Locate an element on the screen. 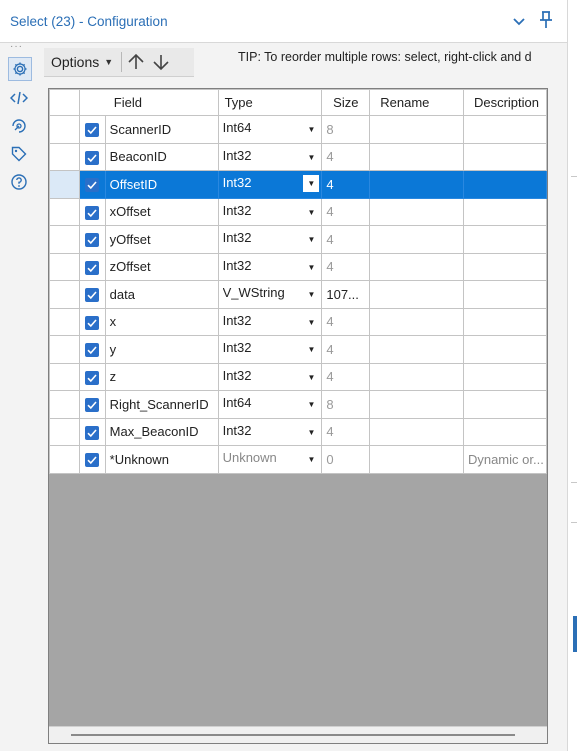 The width and height of the screenshot is (577, 751). column-header-field: Field is located at coordinates (148, 102).